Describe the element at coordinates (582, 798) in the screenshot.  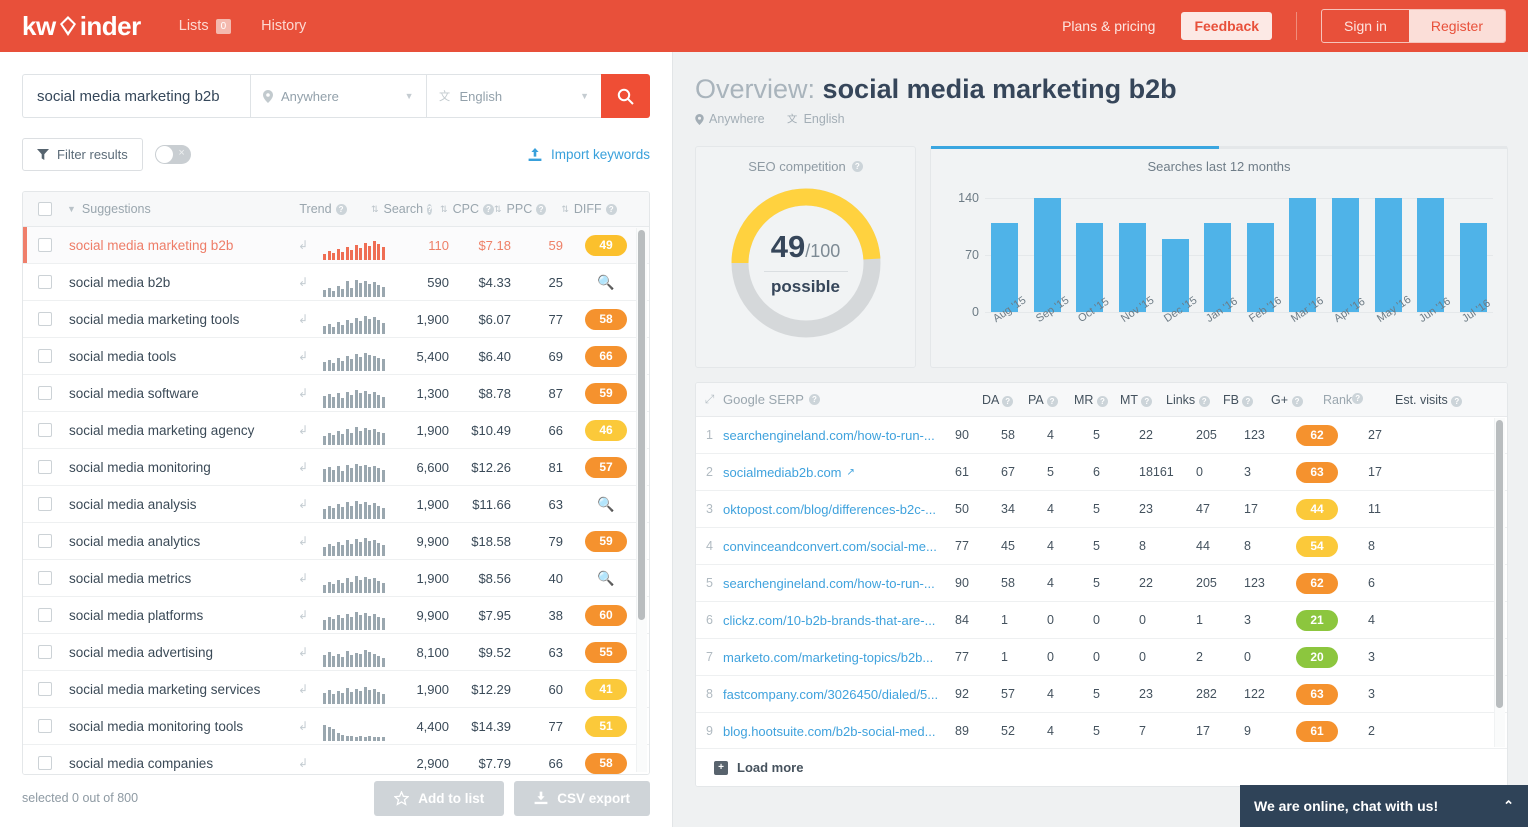
I see `csv-export-button: CSV export` at that location.